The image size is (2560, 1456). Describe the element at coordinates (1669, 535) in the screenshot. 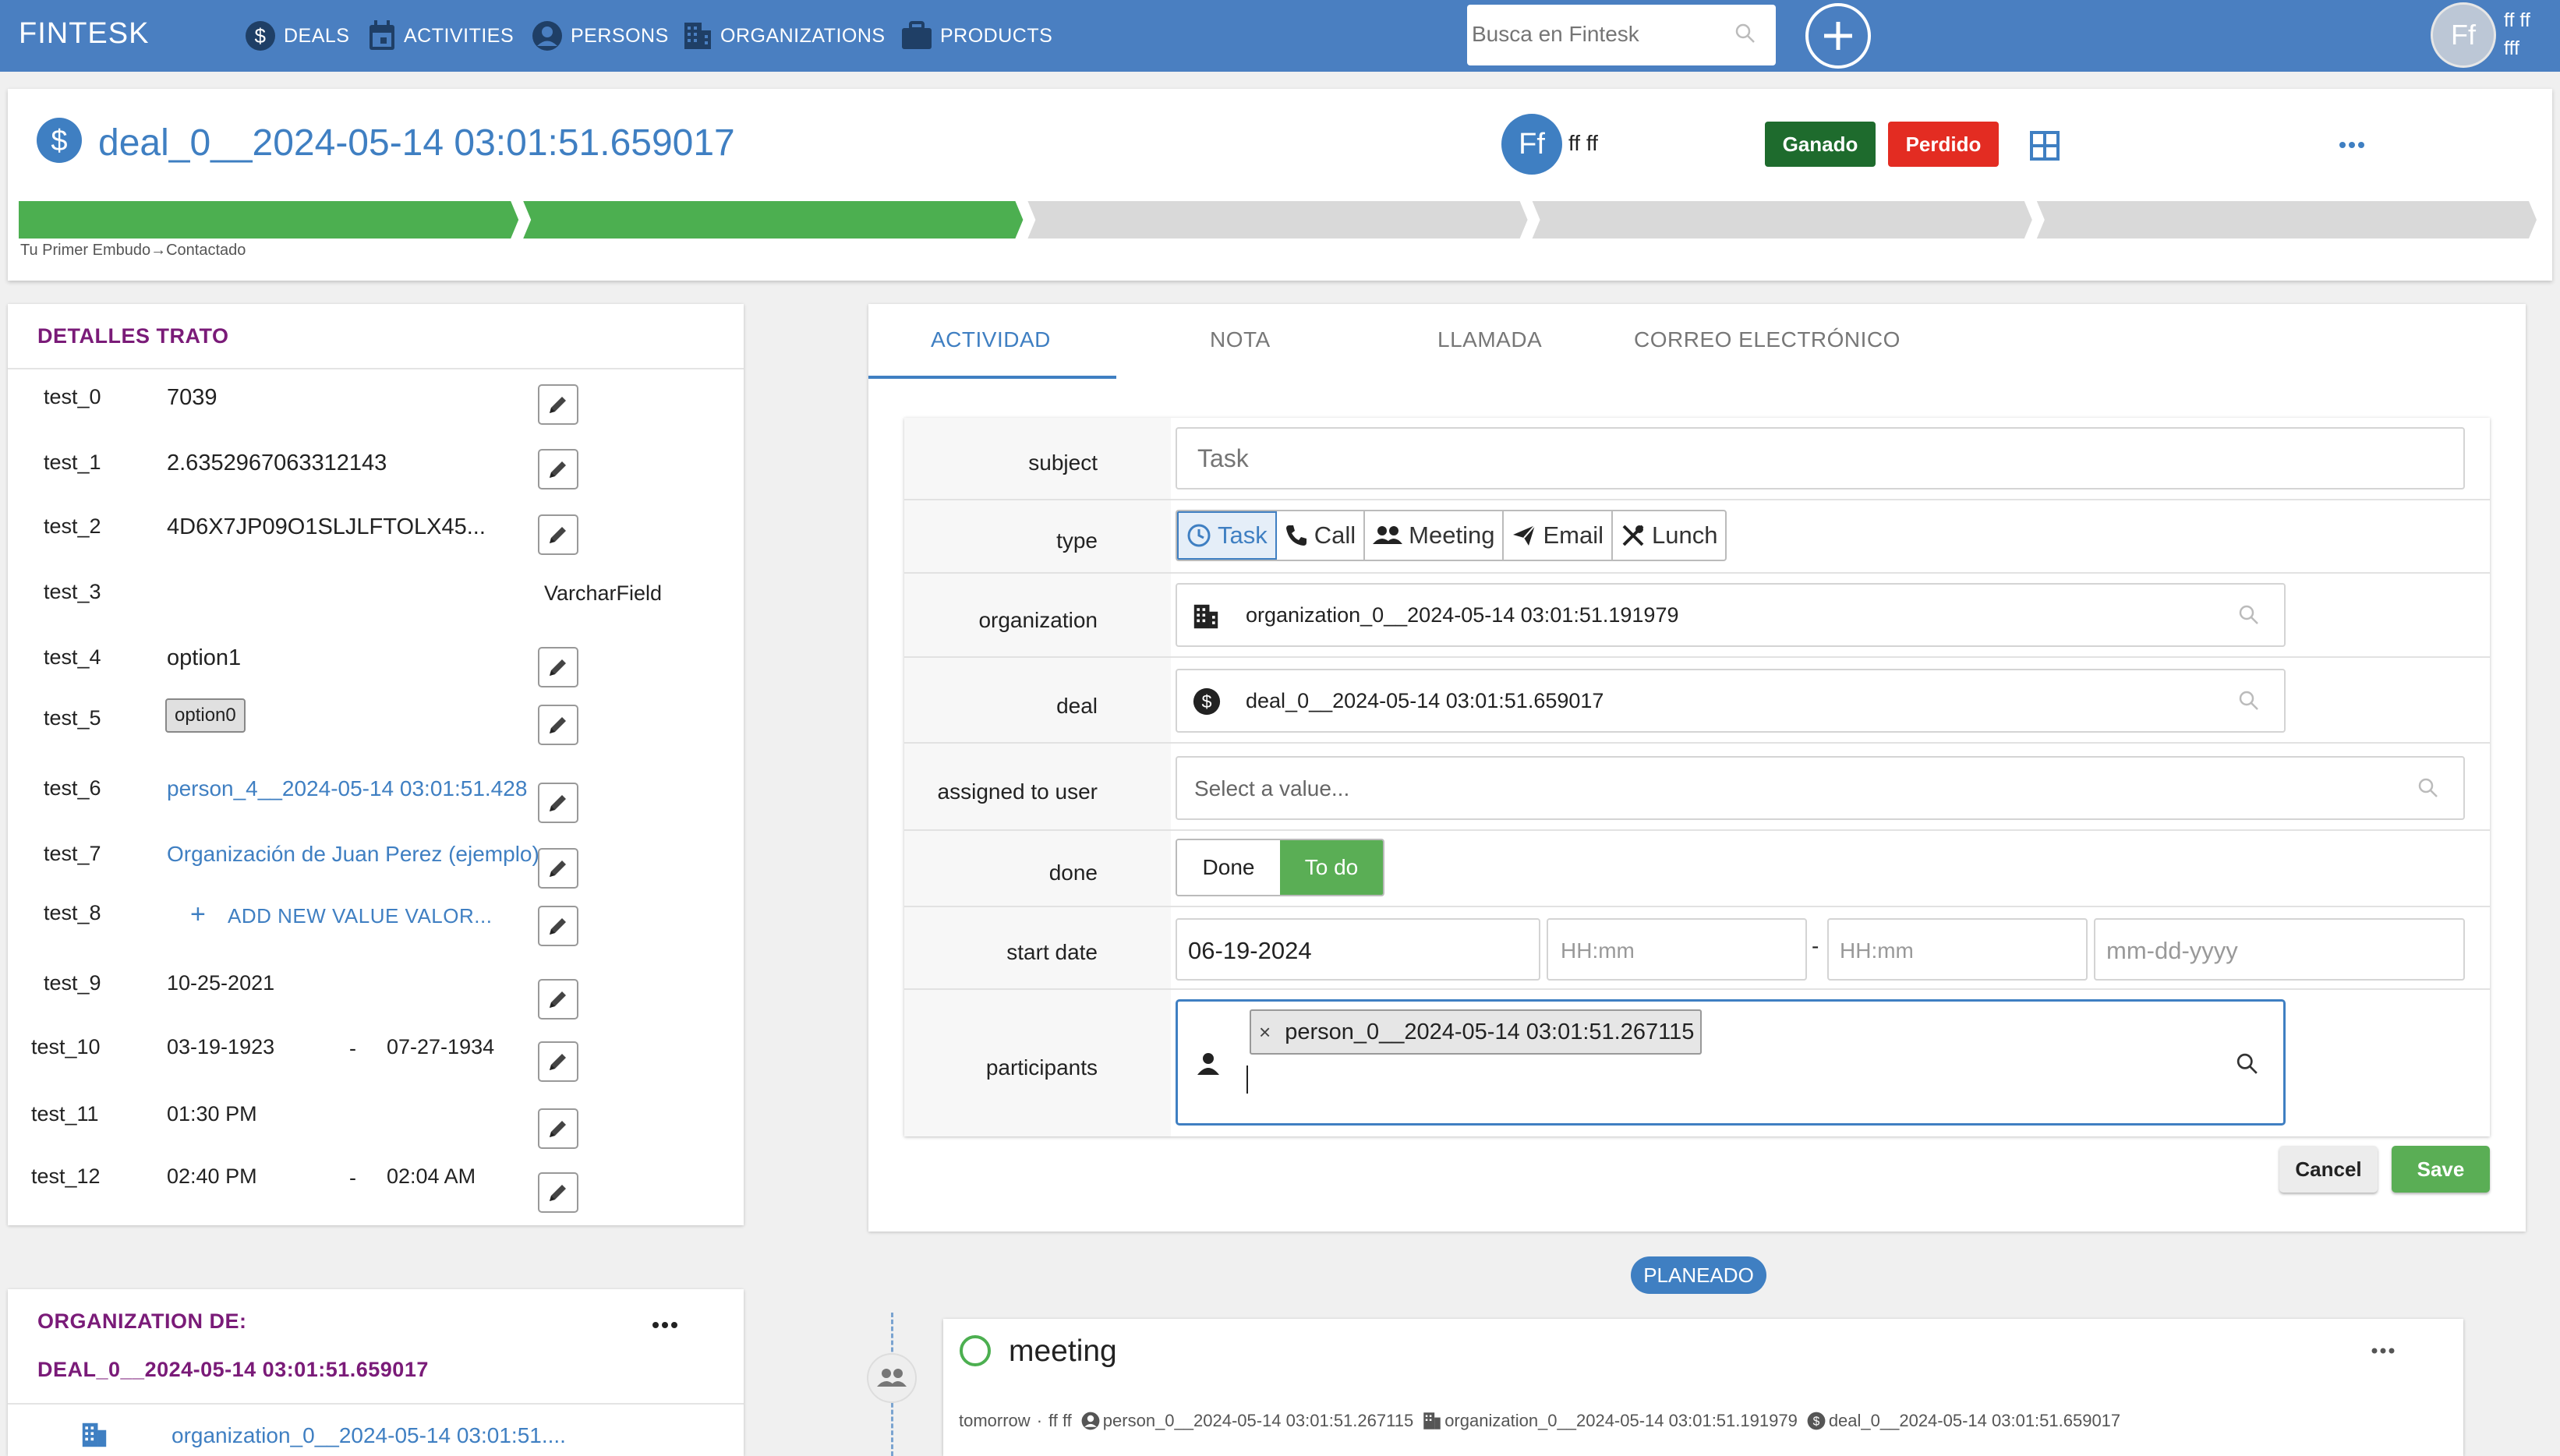

I see `type-lunch: Lunch` at that location.